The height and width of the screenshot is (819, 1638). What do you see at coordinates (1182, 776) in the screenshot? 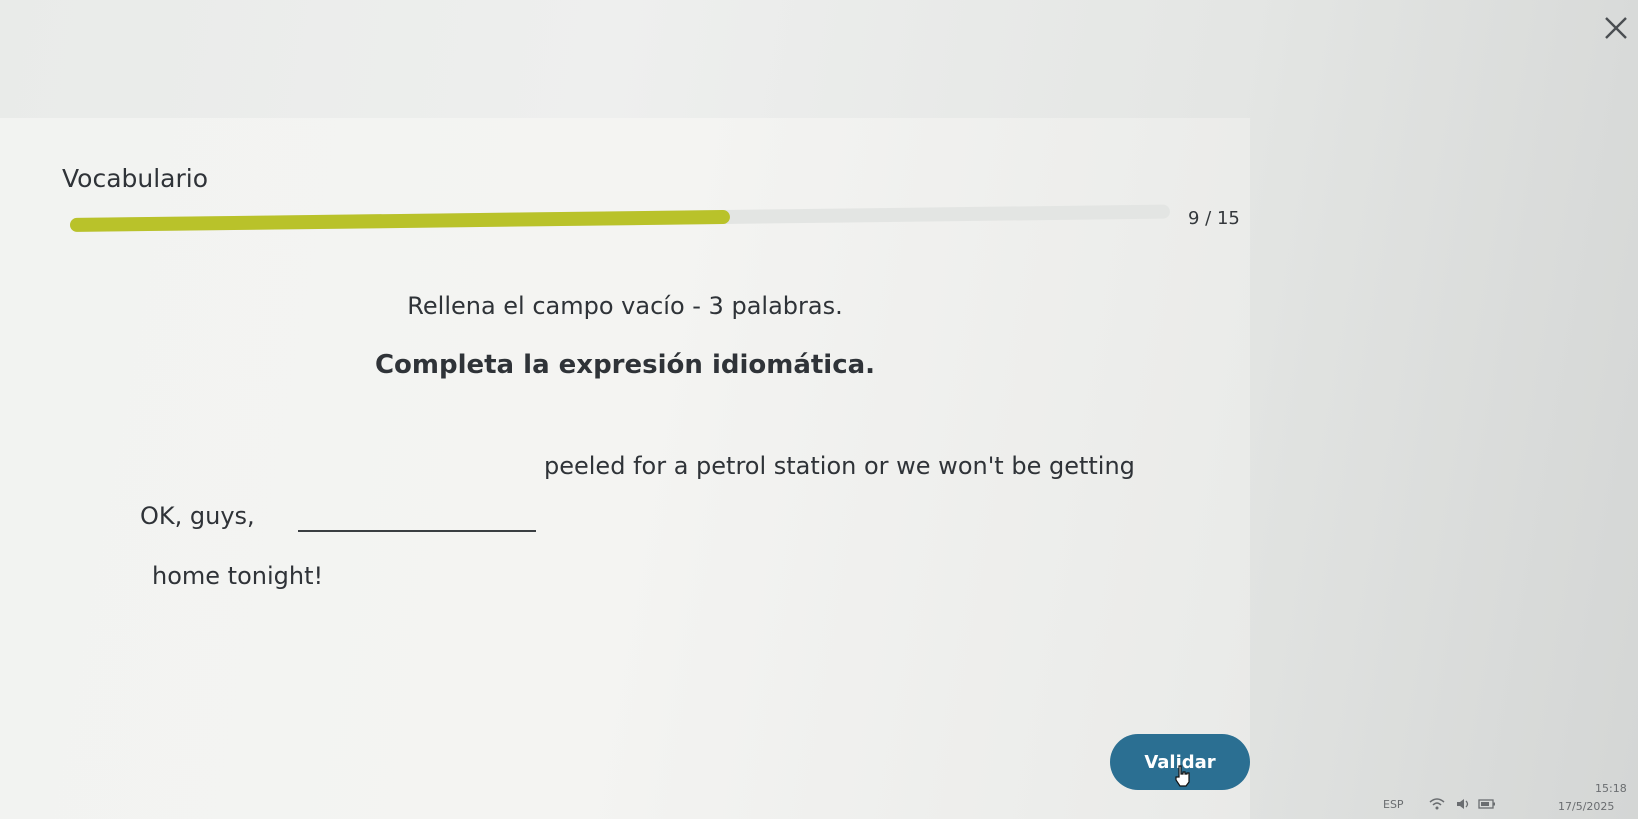
I see `hand-cursor-icon` at bounding box center [1182, 776].